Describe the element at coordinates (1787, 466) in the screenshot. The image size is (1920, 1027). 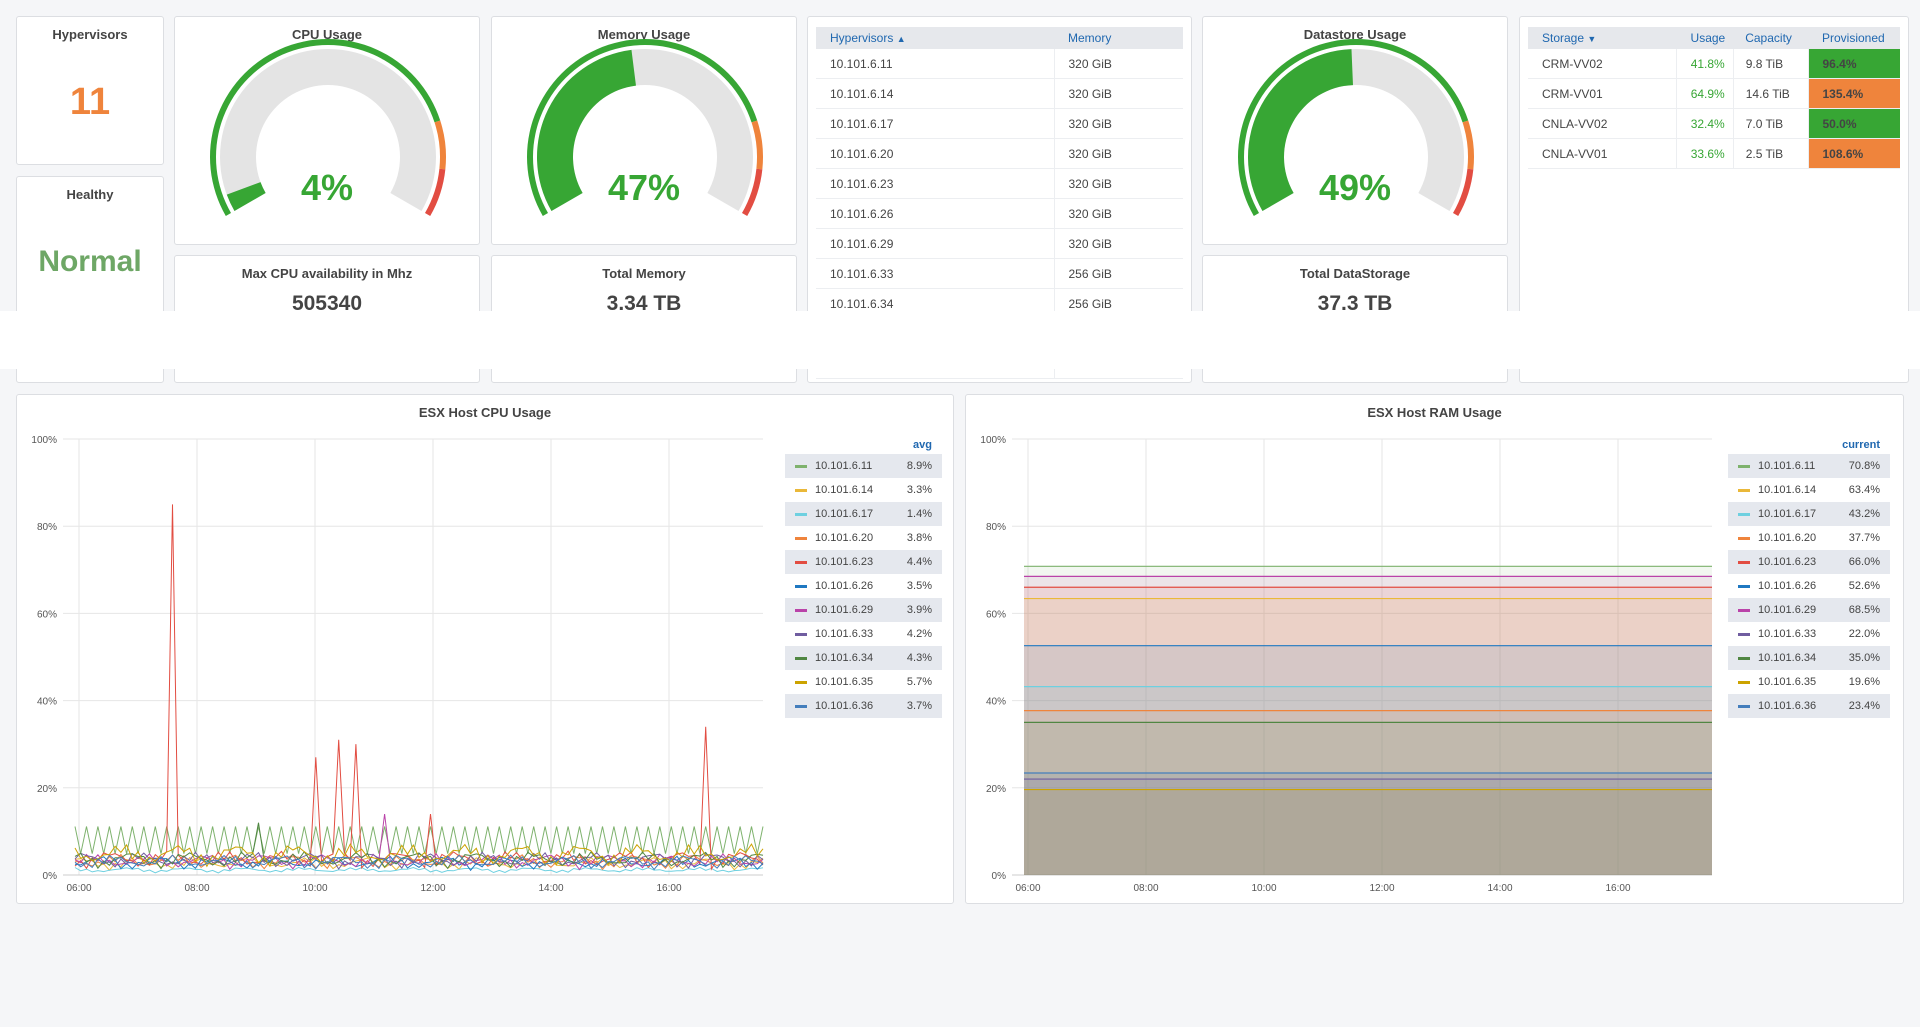
I see `legend-series-name: 10.101.6.11` at that location.